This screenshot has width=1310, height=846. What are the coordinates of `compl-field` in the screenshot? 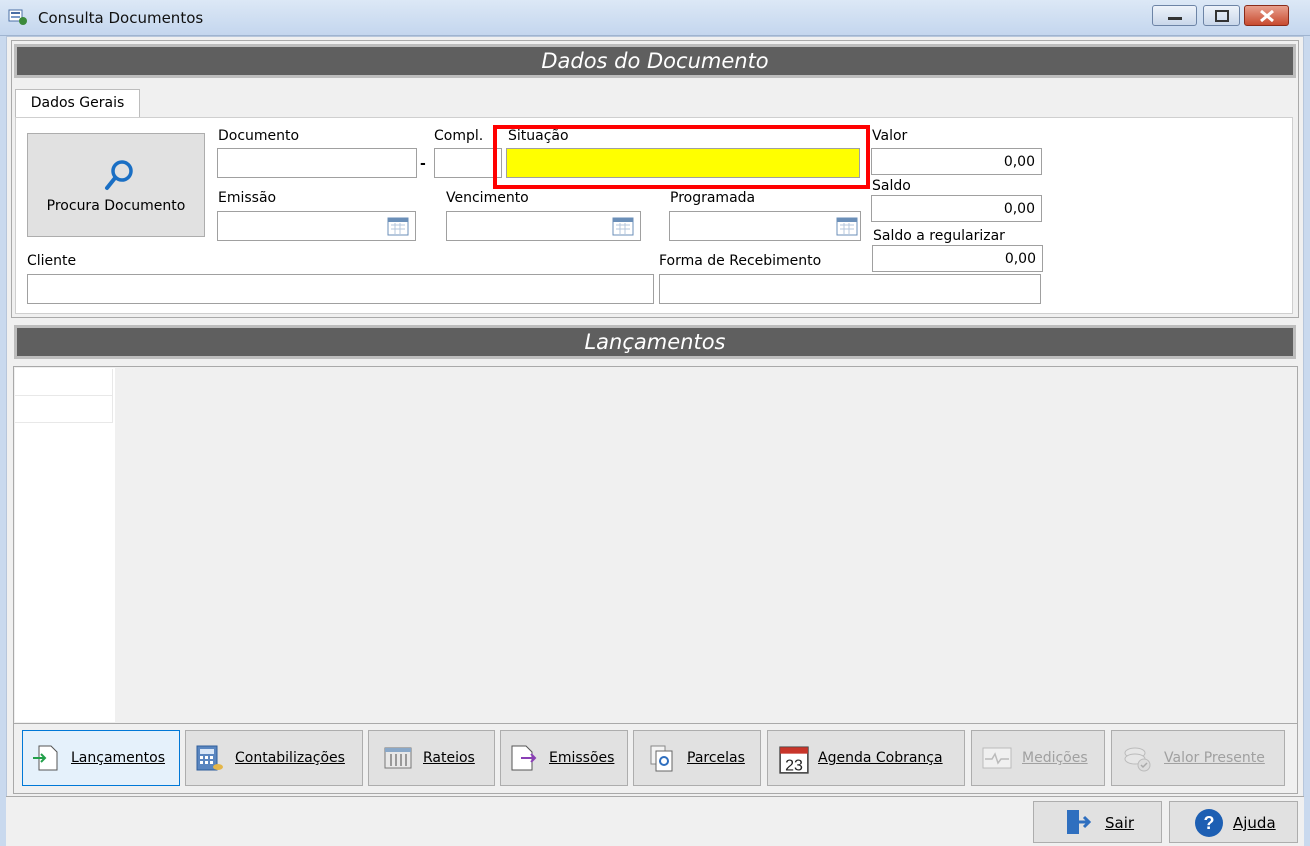 It's located at (468, 163).